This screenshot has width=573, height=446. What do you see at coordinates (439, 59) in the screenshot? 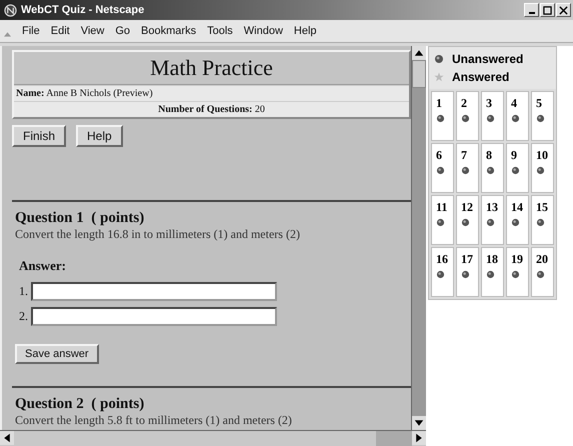
I see `dot-icon` at bounding box center [439, 59].